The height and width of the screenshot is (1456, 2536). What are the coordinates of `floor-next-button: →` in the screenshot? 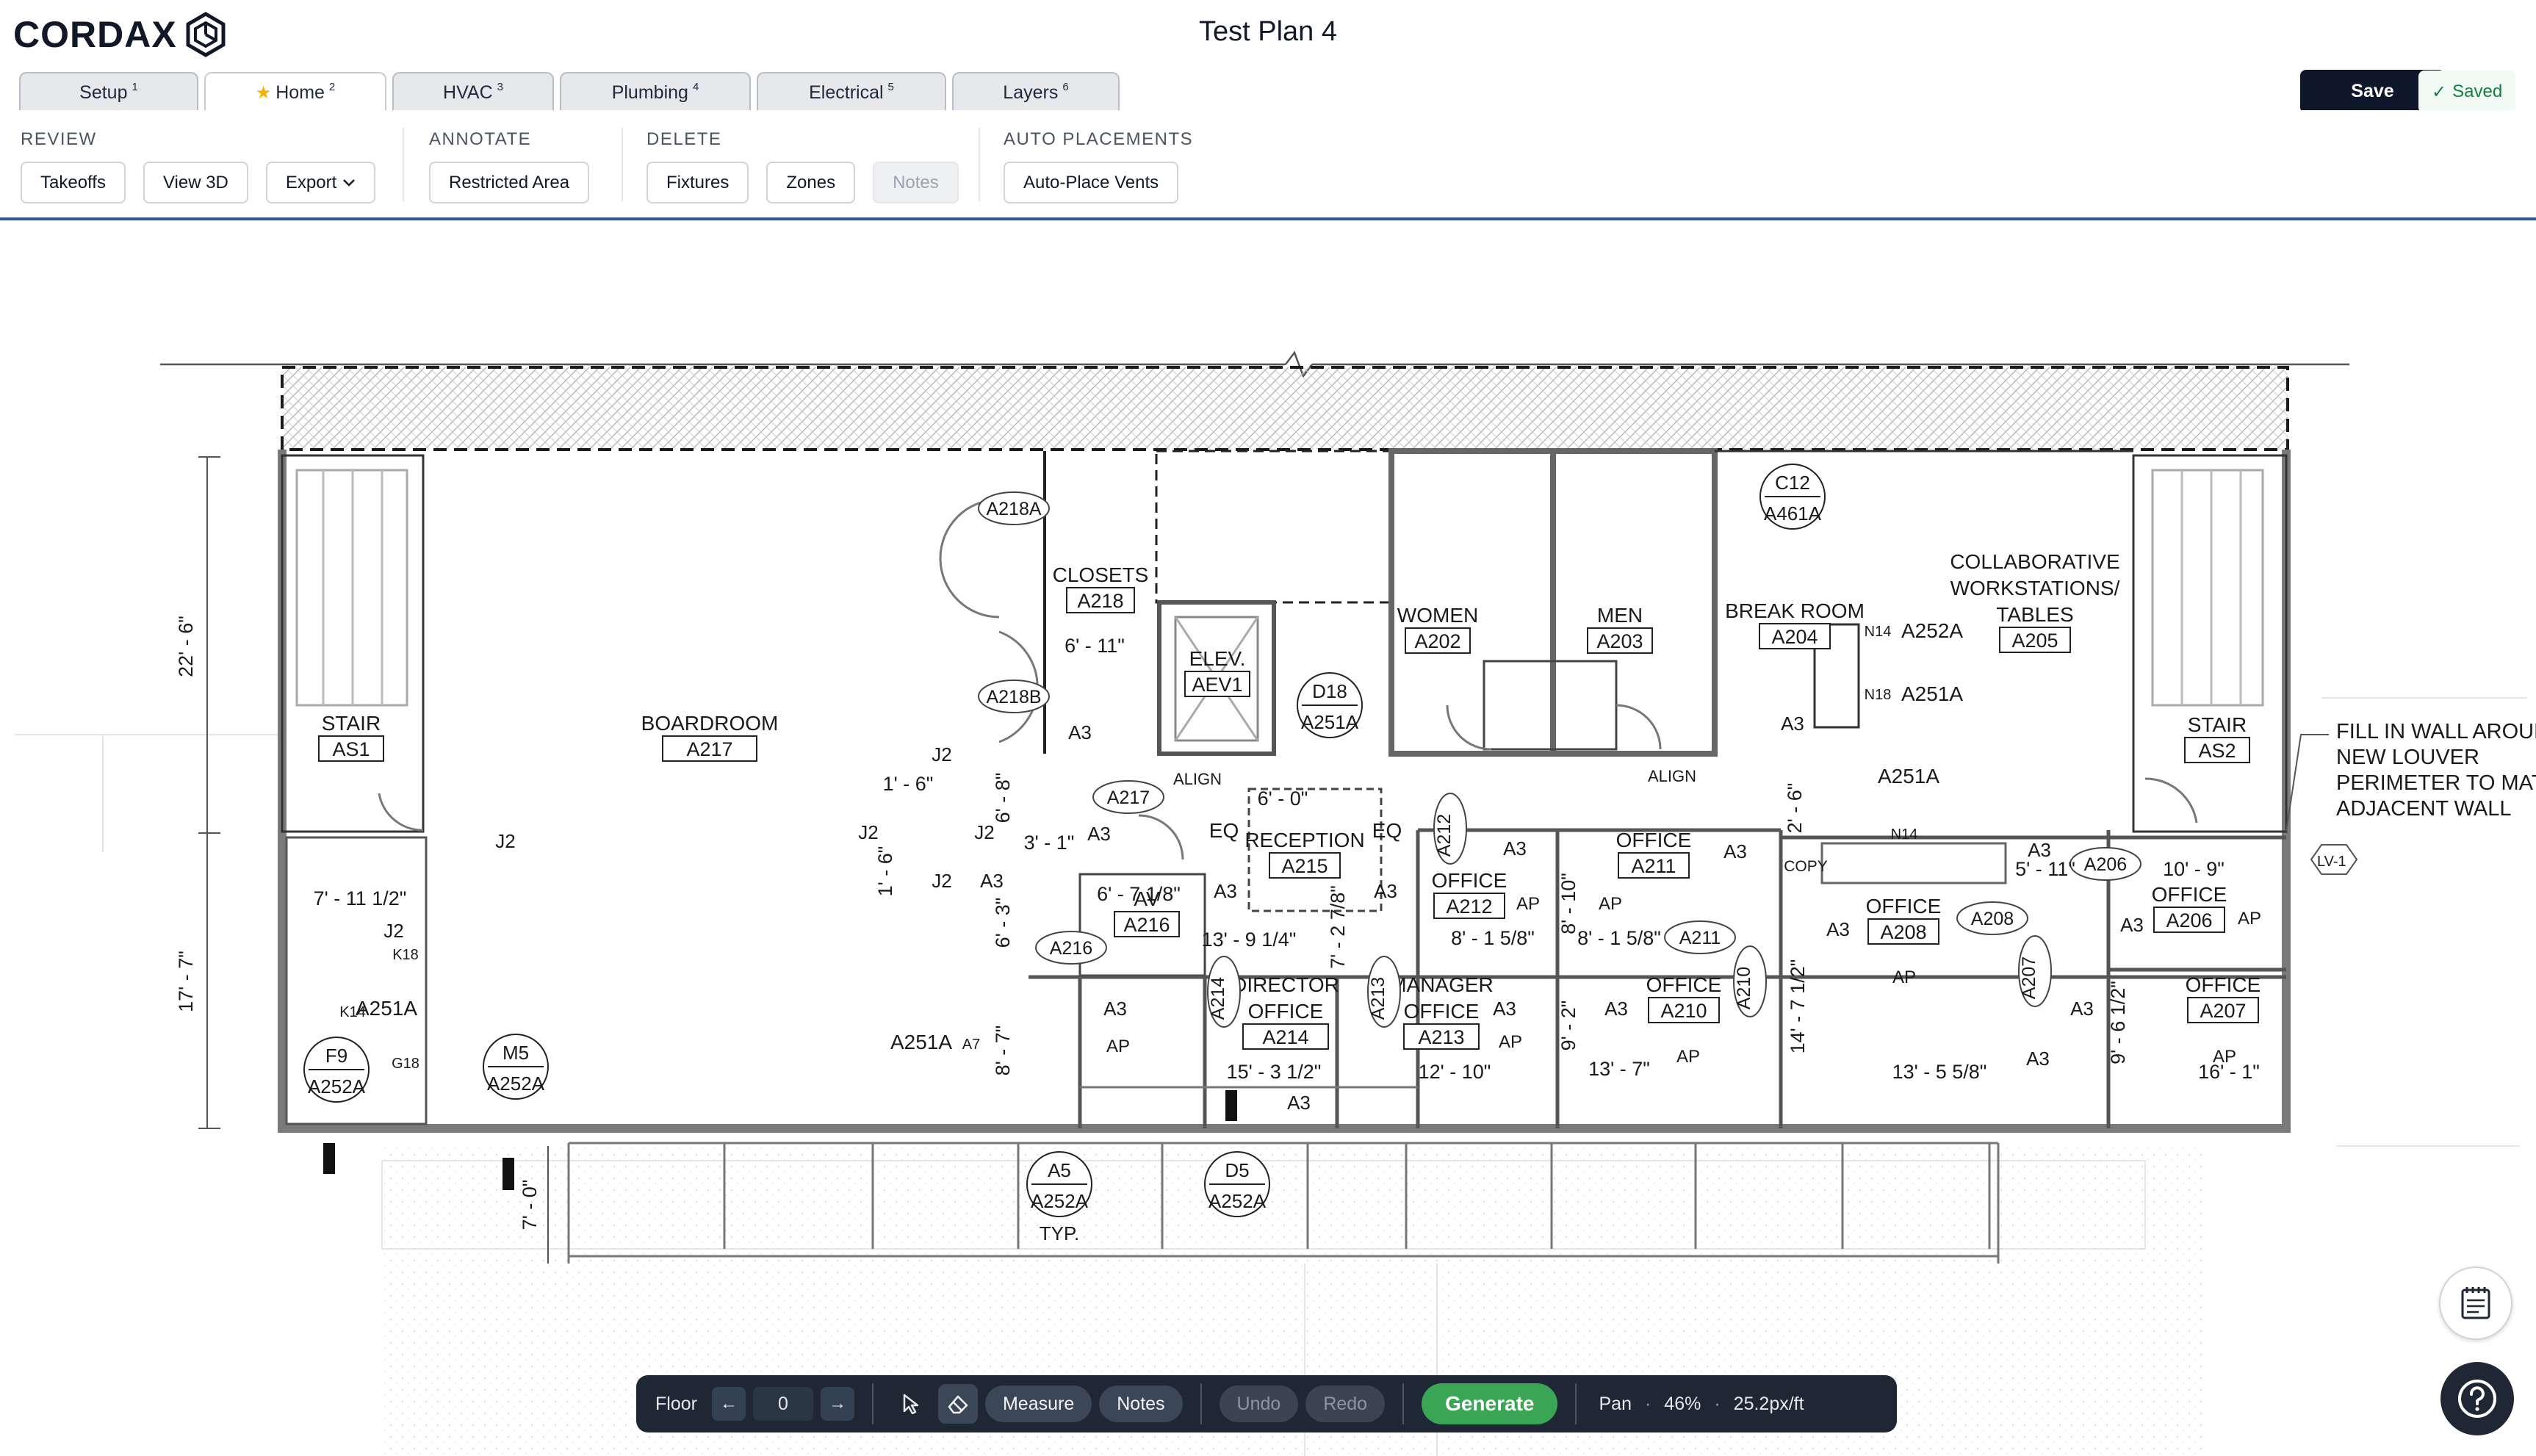 It's located at (837, 1404).